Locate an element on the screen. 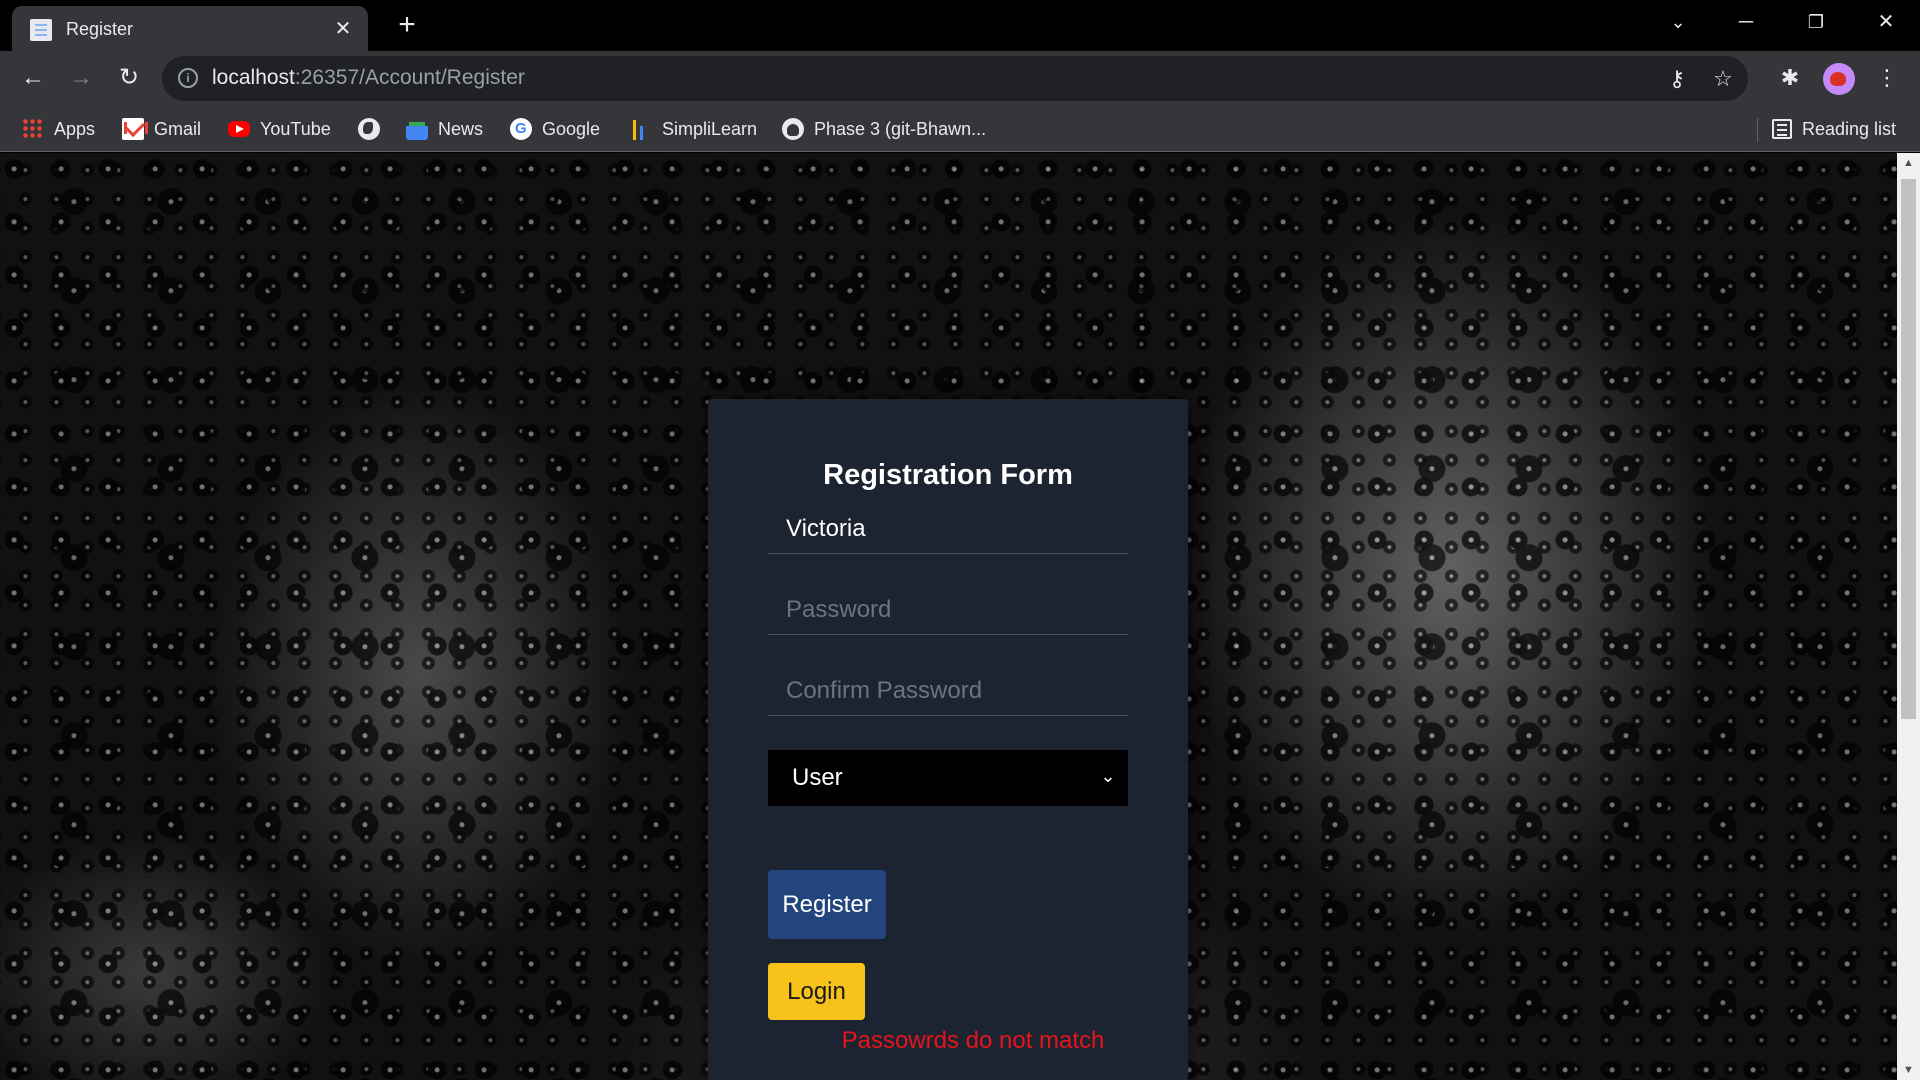 The height and width of the screenshot is (1080, 1920). role-selected-value: User is located at coordinates (817, 777).